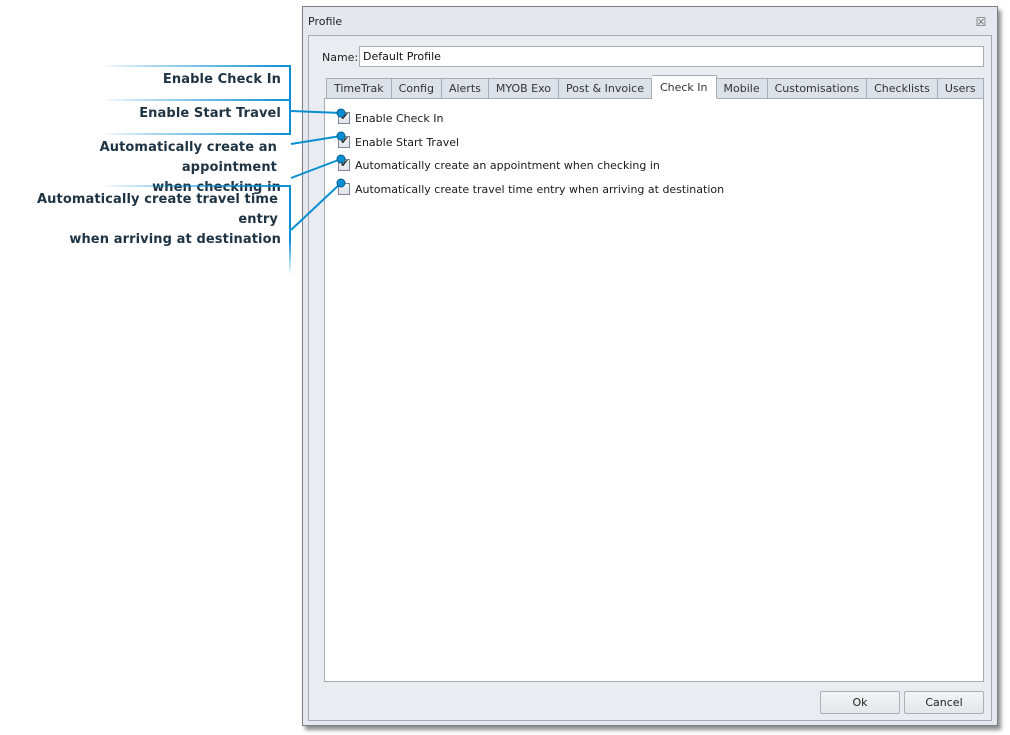  I want to click on option-label: Enable Start Travel, so click(407, 142).